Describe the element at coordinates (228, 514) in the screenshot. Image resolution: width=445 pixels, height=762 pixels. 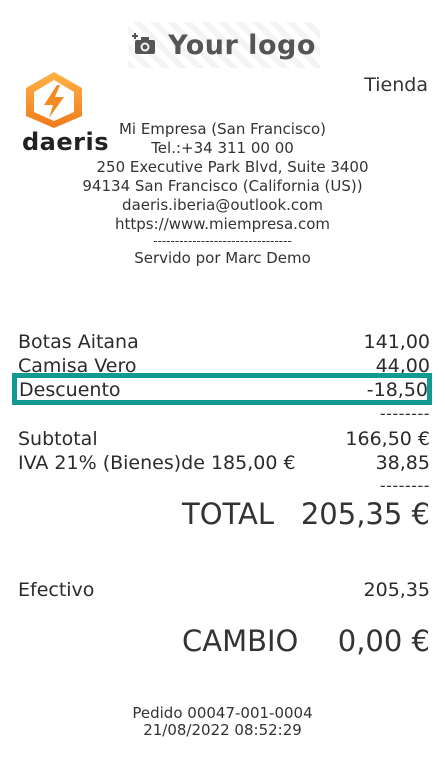
I see `total-label: TOTAL` at that location.